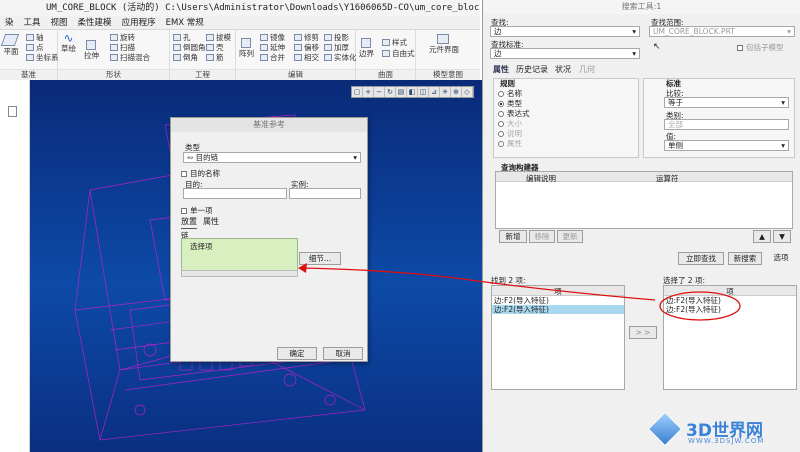  What do you see at coordinates (477, 284) in the screenshot?
I see `annotation-arrow-line` at bounding box center [477, 284].